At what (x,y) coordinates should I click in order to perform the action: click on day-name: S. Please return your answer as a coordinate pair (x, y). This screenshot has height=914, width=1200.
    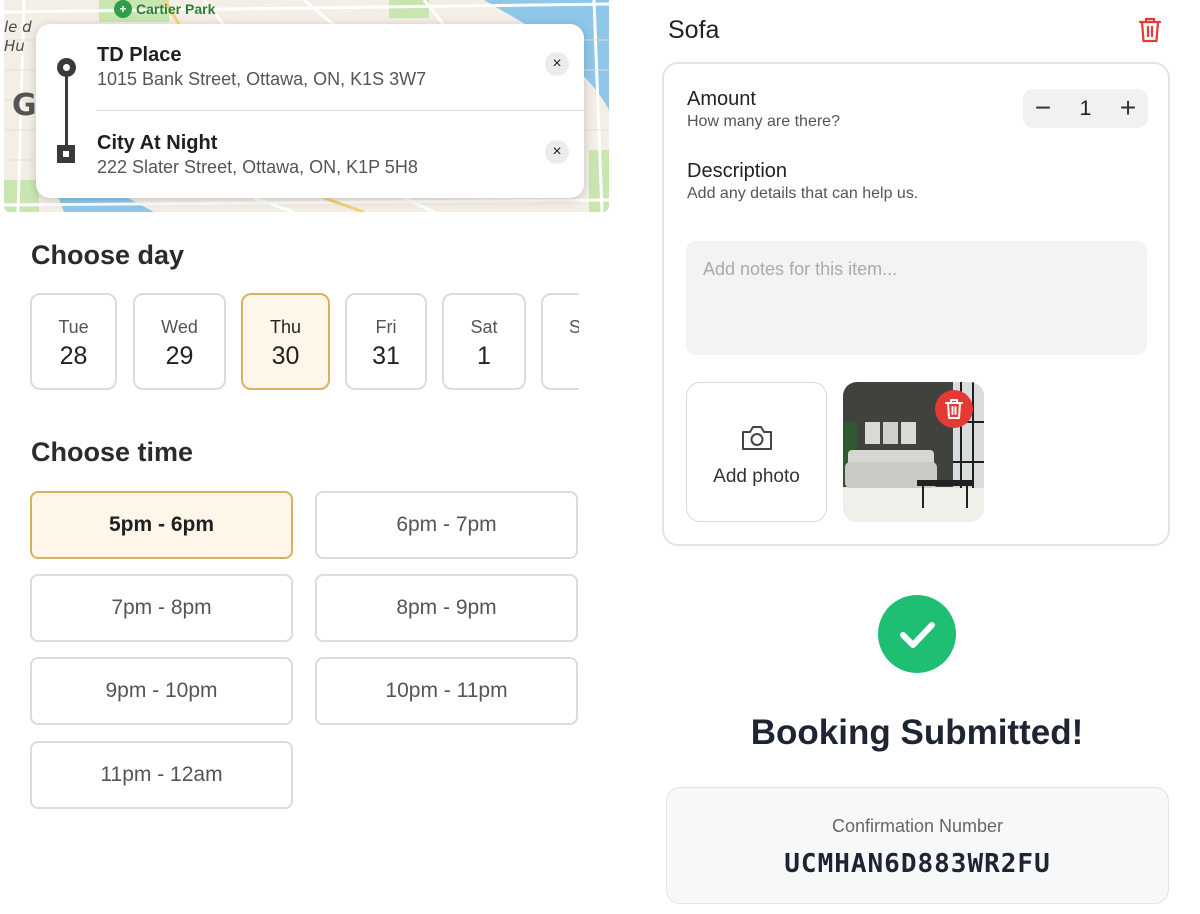
    Looking at the image, I should click on (574, 327).